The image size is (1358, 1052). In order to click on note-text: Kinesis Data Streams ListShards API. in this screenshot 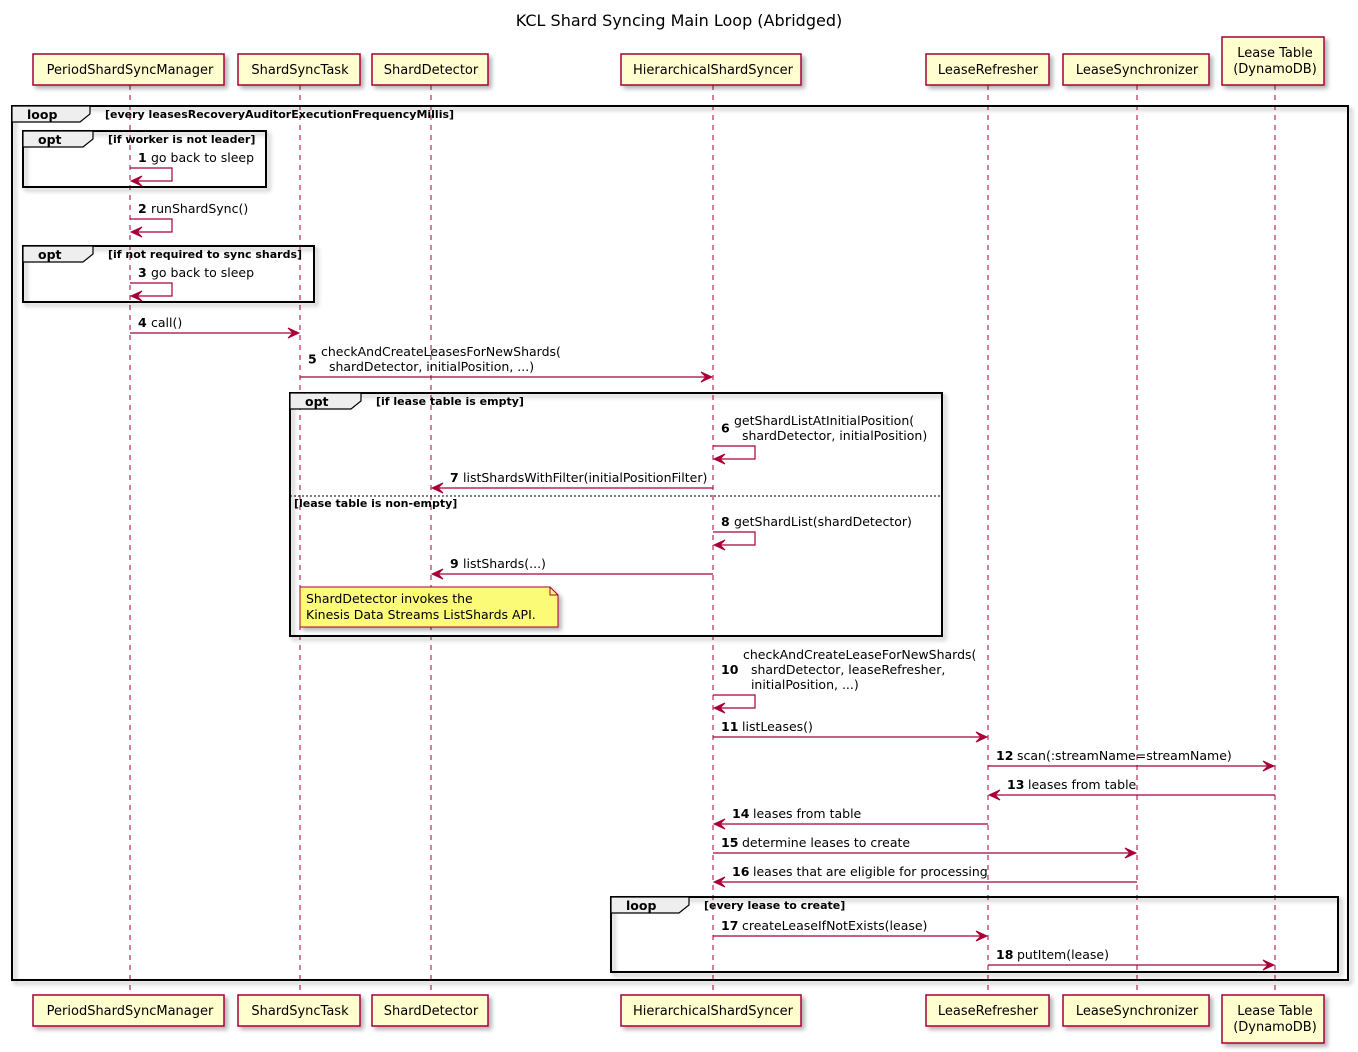, I will do `click(421, 614)`.